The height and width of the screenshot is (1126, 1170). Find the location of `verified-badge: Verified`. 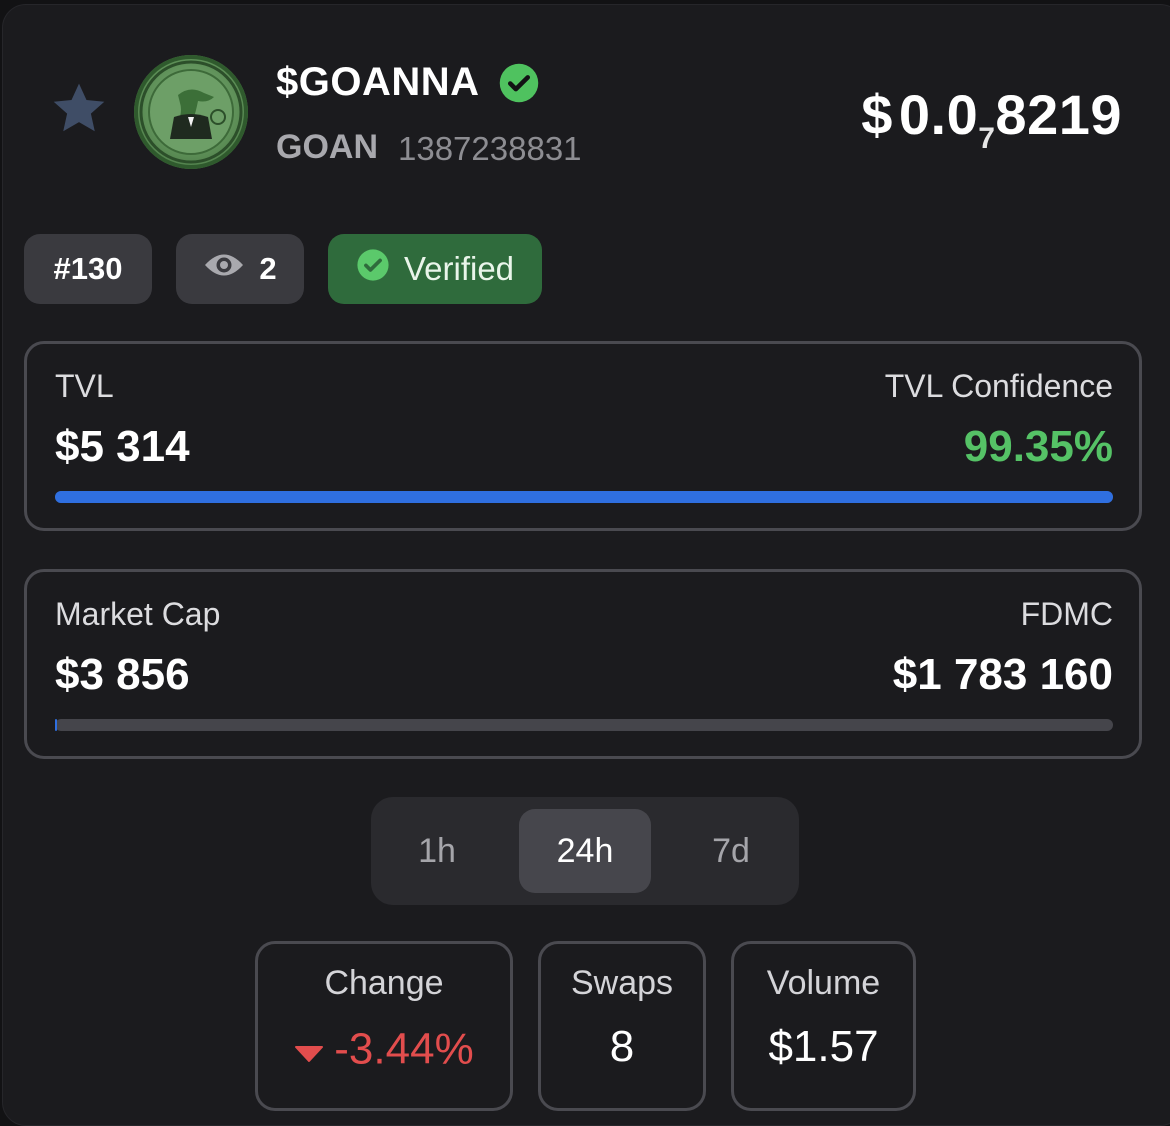

verified-badge: Verified is located at coordinates (435, 269).